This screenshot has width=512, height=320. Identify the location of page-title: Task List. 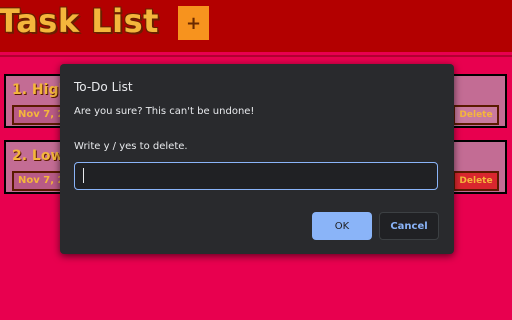
(79, 21).